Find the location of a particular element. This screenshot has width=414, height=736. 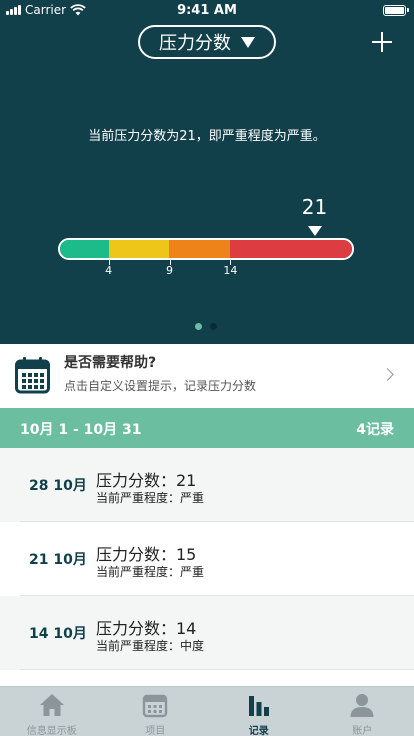

severity-scale-bar is located at coordinates (206, 249).